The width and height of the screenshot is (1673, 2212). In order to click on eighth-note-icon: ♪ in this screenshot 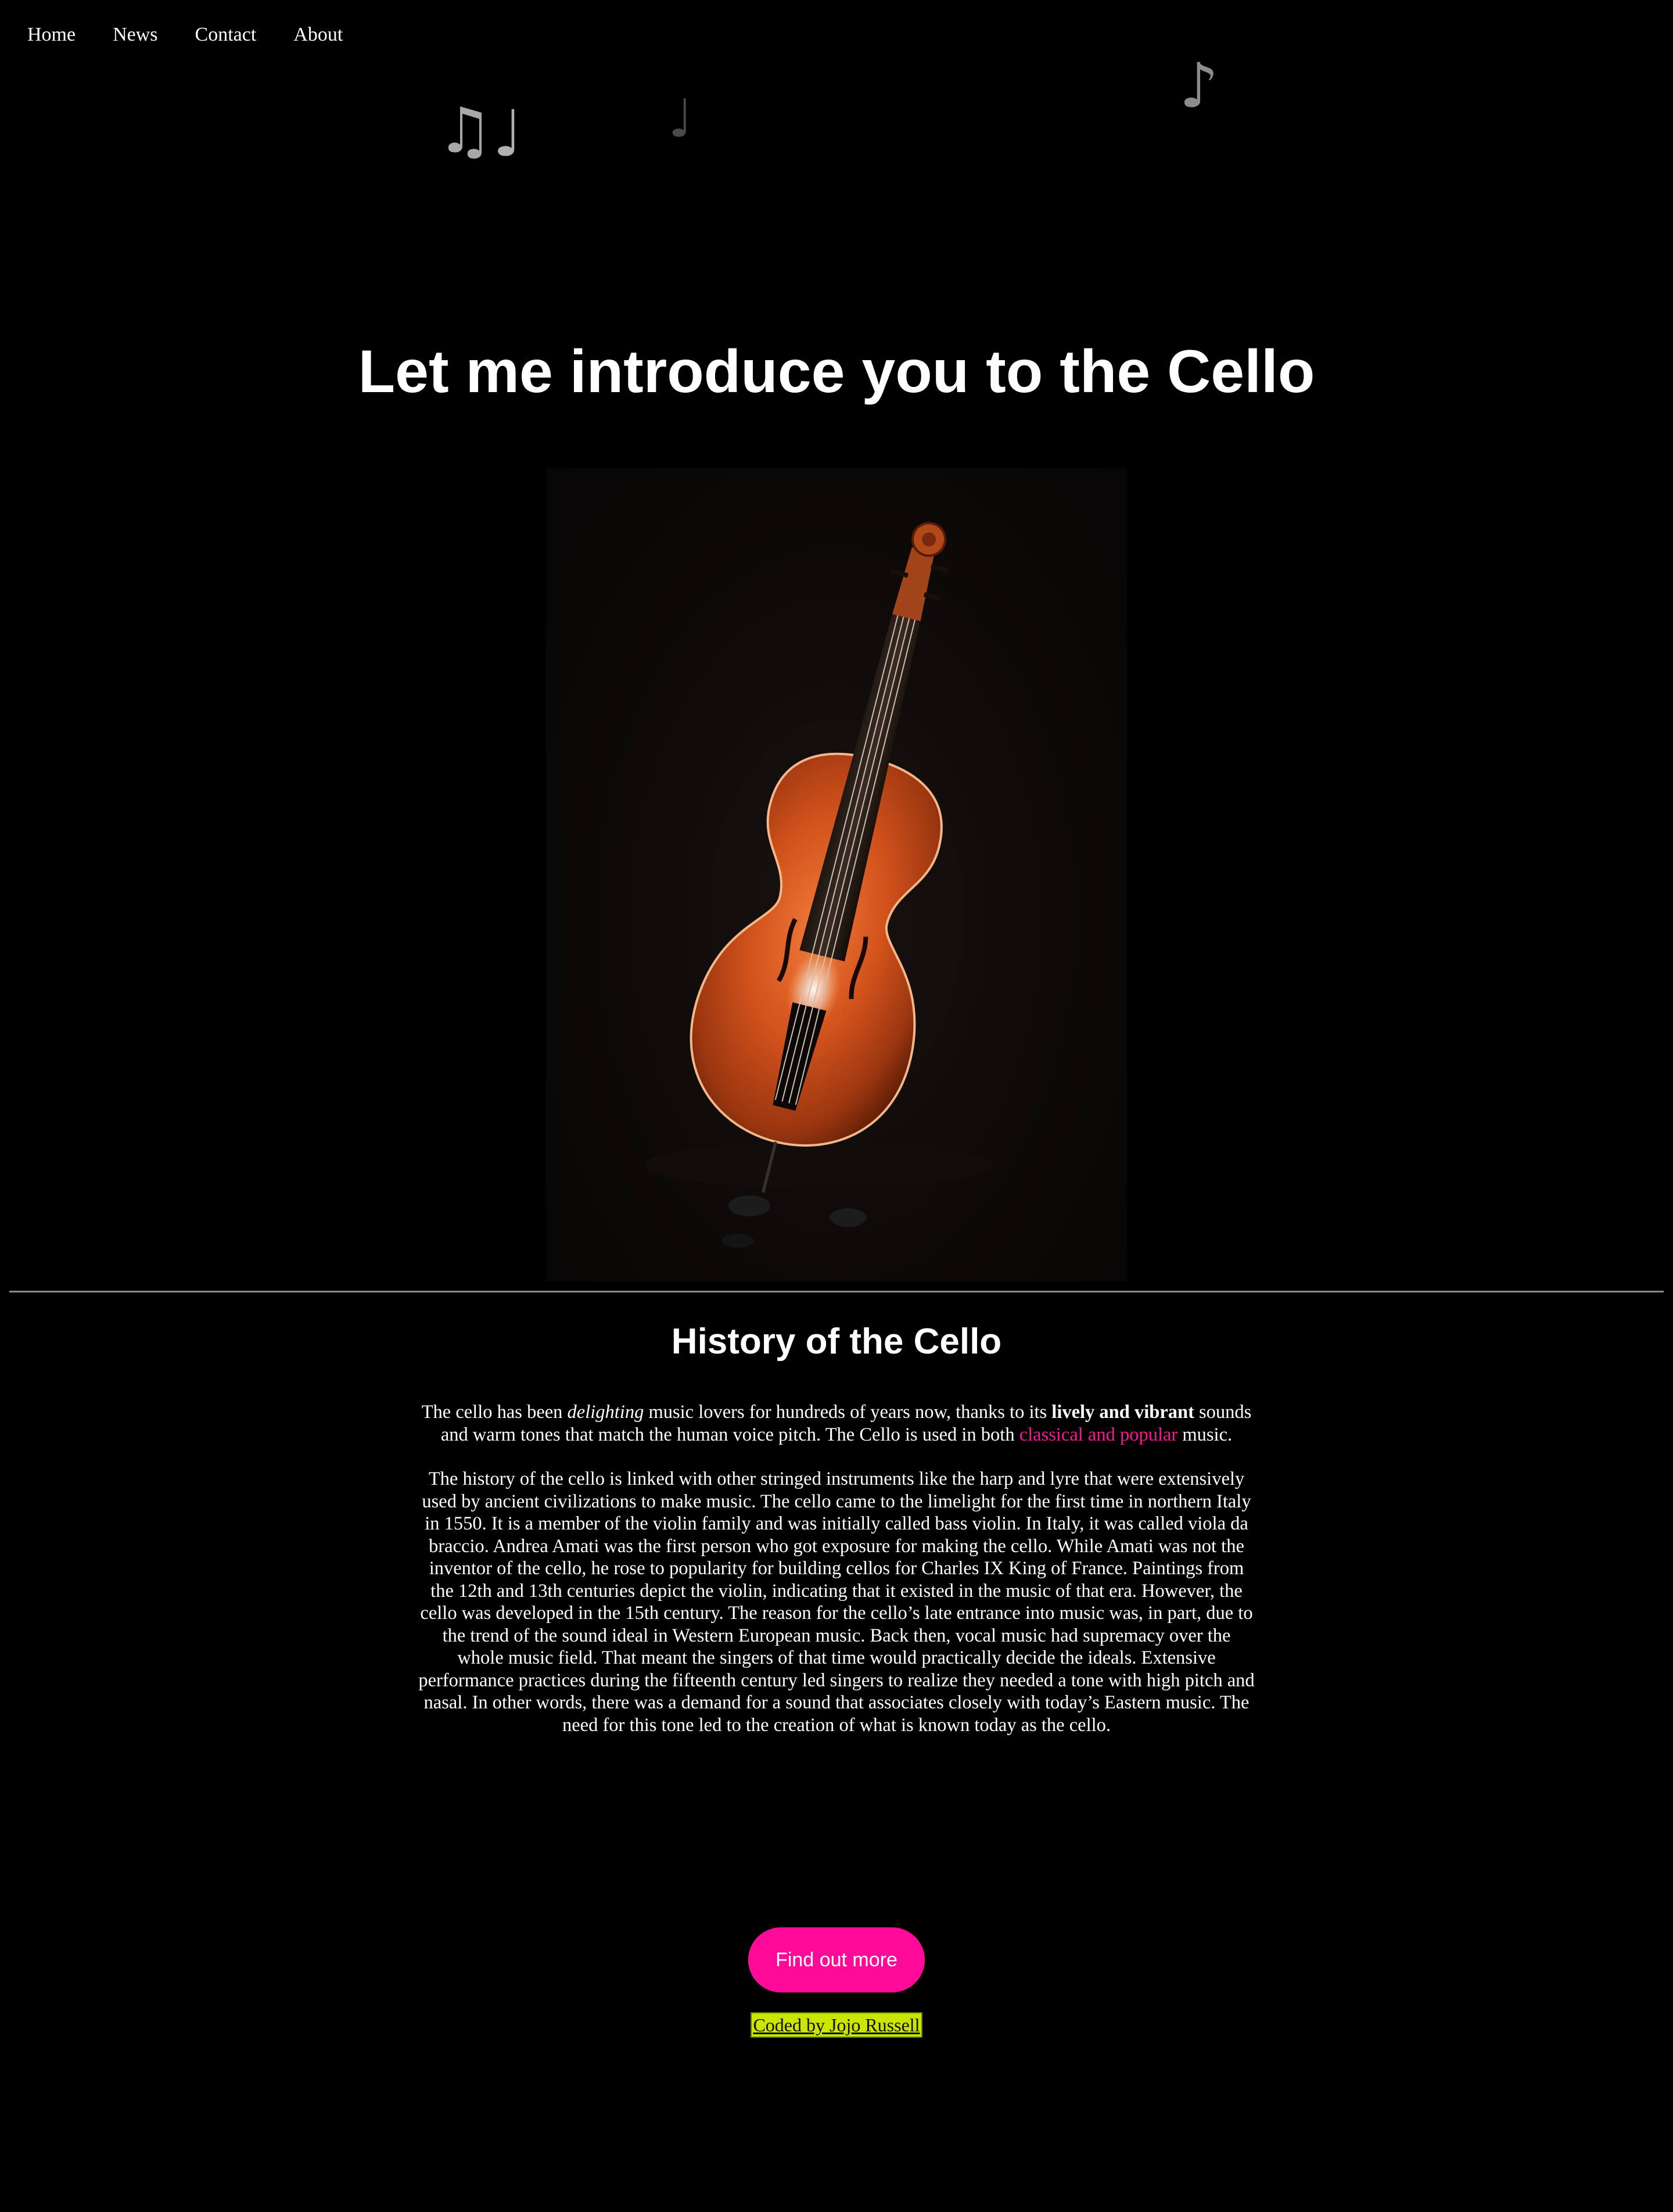, I will do `click(1199, 85)`.